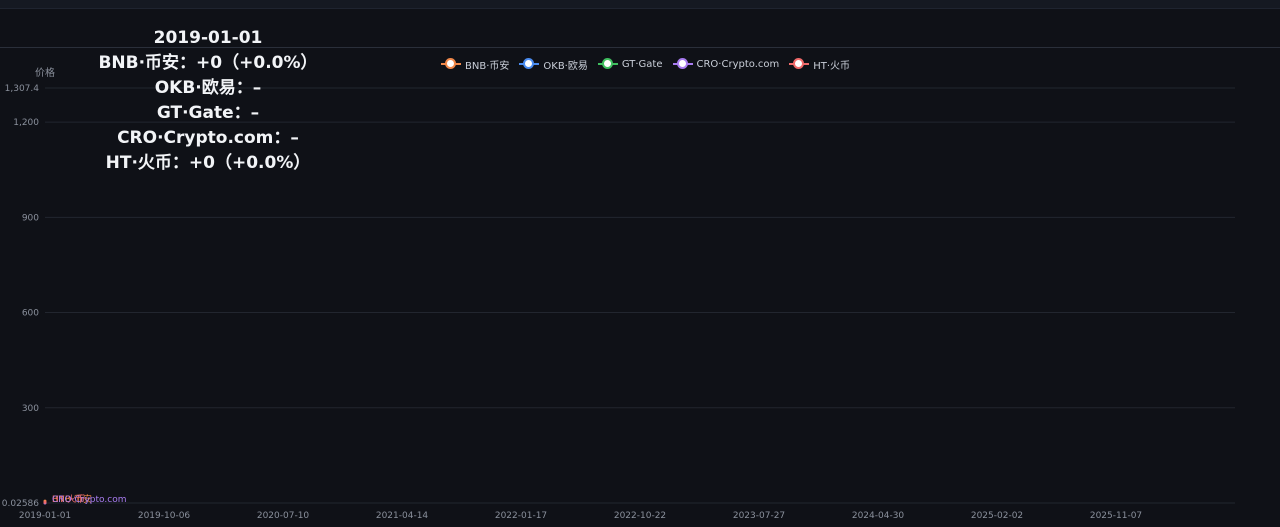 This screenshot has height=527, width=1280. I want to click on legend-item-cro: CRO·Crypto.com, so click(726, 64).